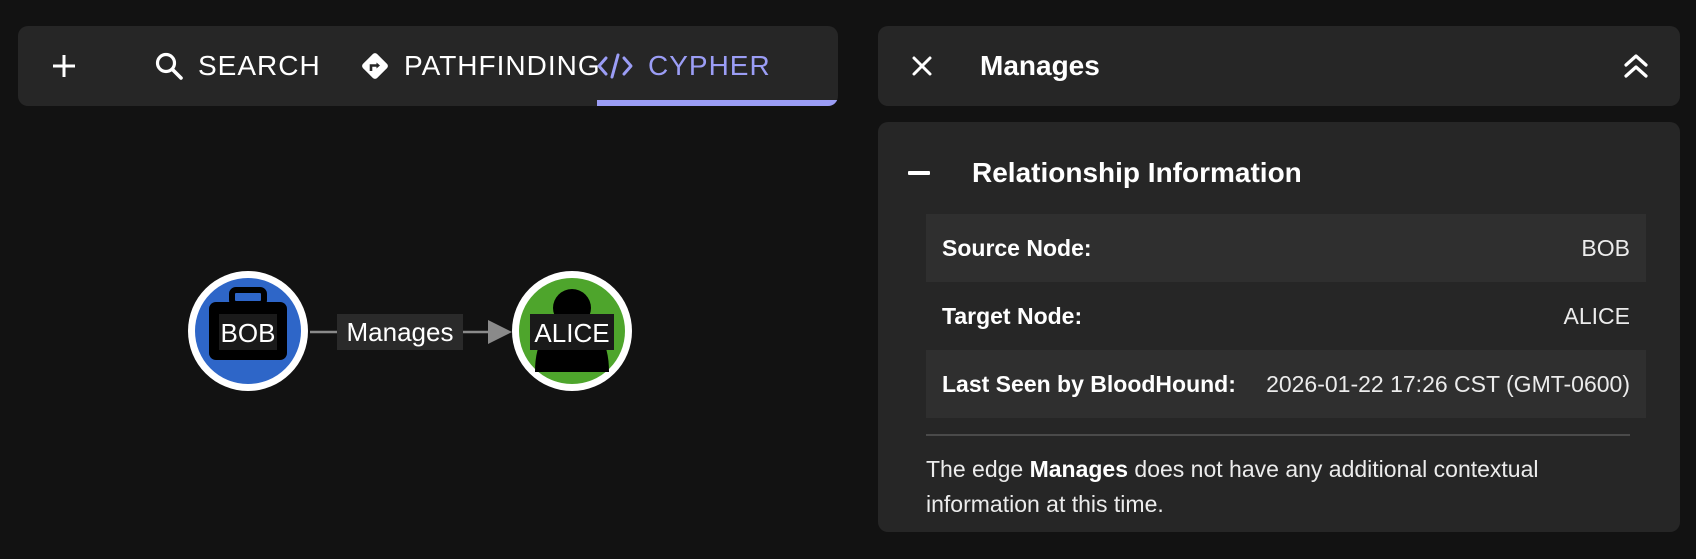 The width and height of the screenshot is (1696, 559). I want to click on double-chevron-up-icon, so click(1636, 66).